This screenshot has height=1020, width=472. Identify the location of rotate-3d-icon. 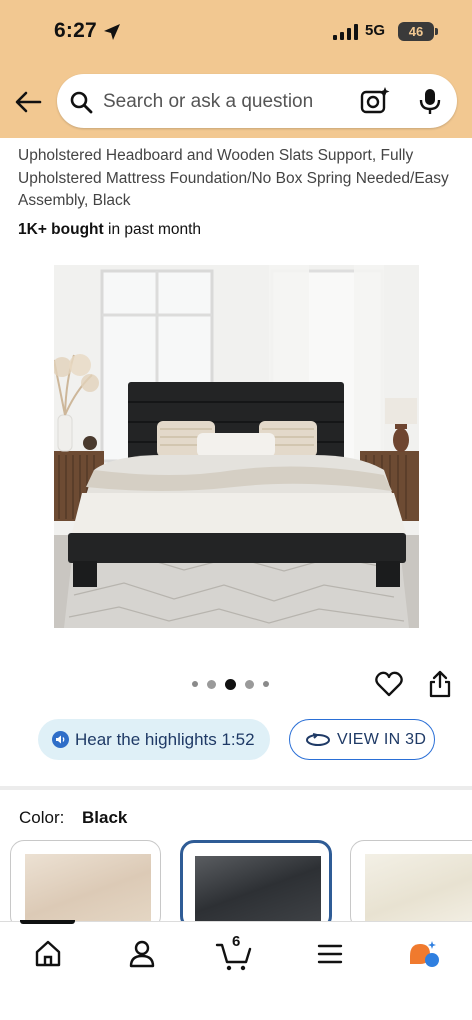
(318, 739).